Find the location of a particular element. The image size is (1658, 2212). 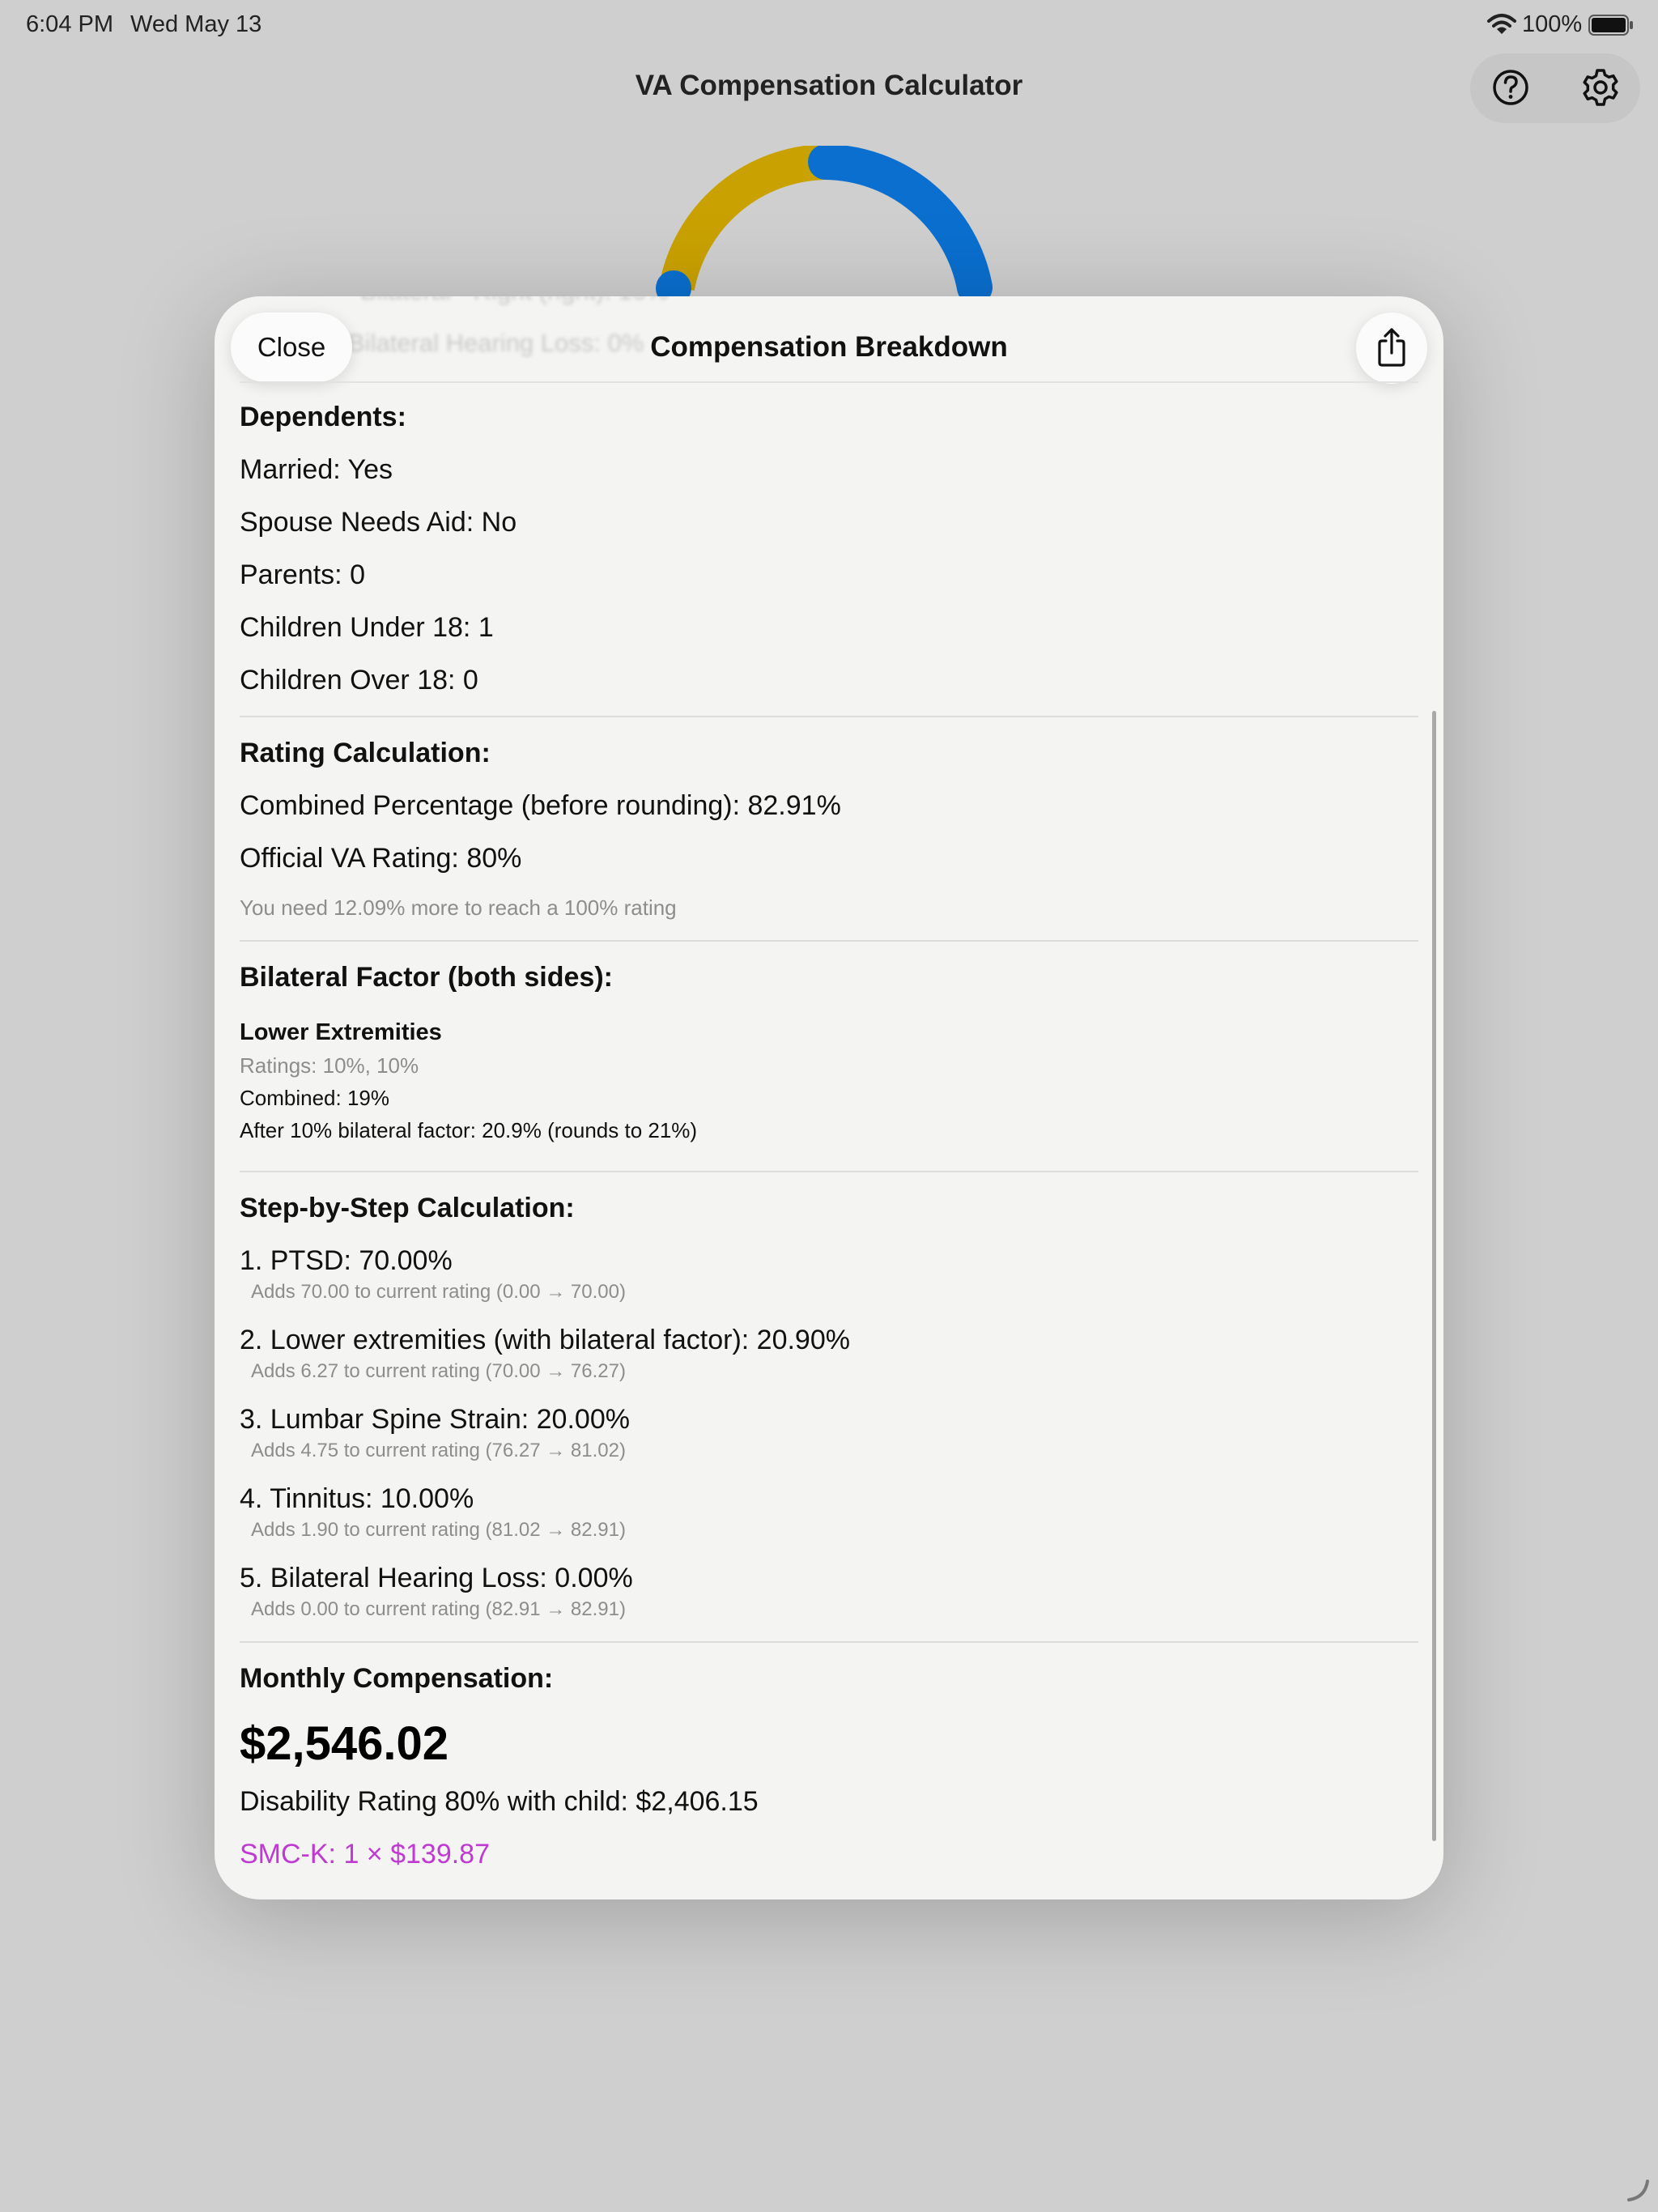

dependent-children-under-18: Children Under 18: 1 is located at coordinates (367, 627).